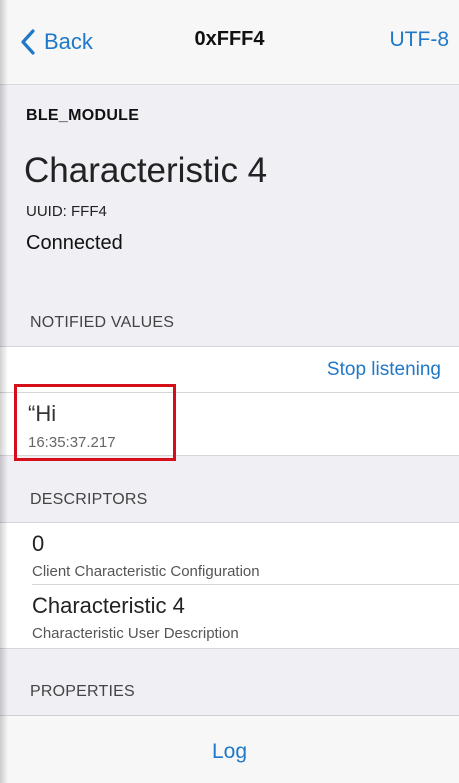 The height and width of the screenshot is (783, 459). Describe the element at coordinates (89, 499) in the screenshot. I see `section-descriptors: DESCRIPTORS` at that location.